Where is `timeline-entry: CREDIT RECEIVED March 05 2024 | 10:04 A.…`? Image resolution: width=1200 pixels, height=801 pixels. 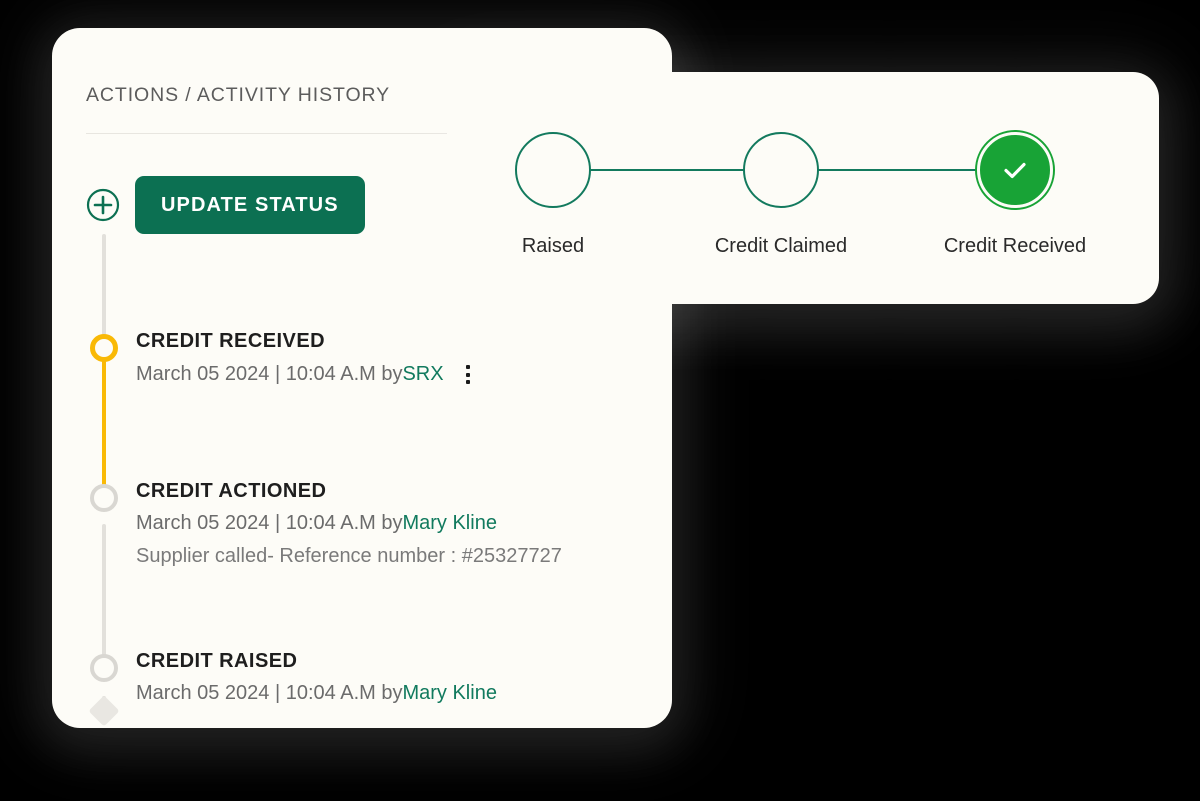
timeline-entry: CREDIT RECEIVED March 05 2024 | 10:04 A.… is located at coordinates (306, 358).